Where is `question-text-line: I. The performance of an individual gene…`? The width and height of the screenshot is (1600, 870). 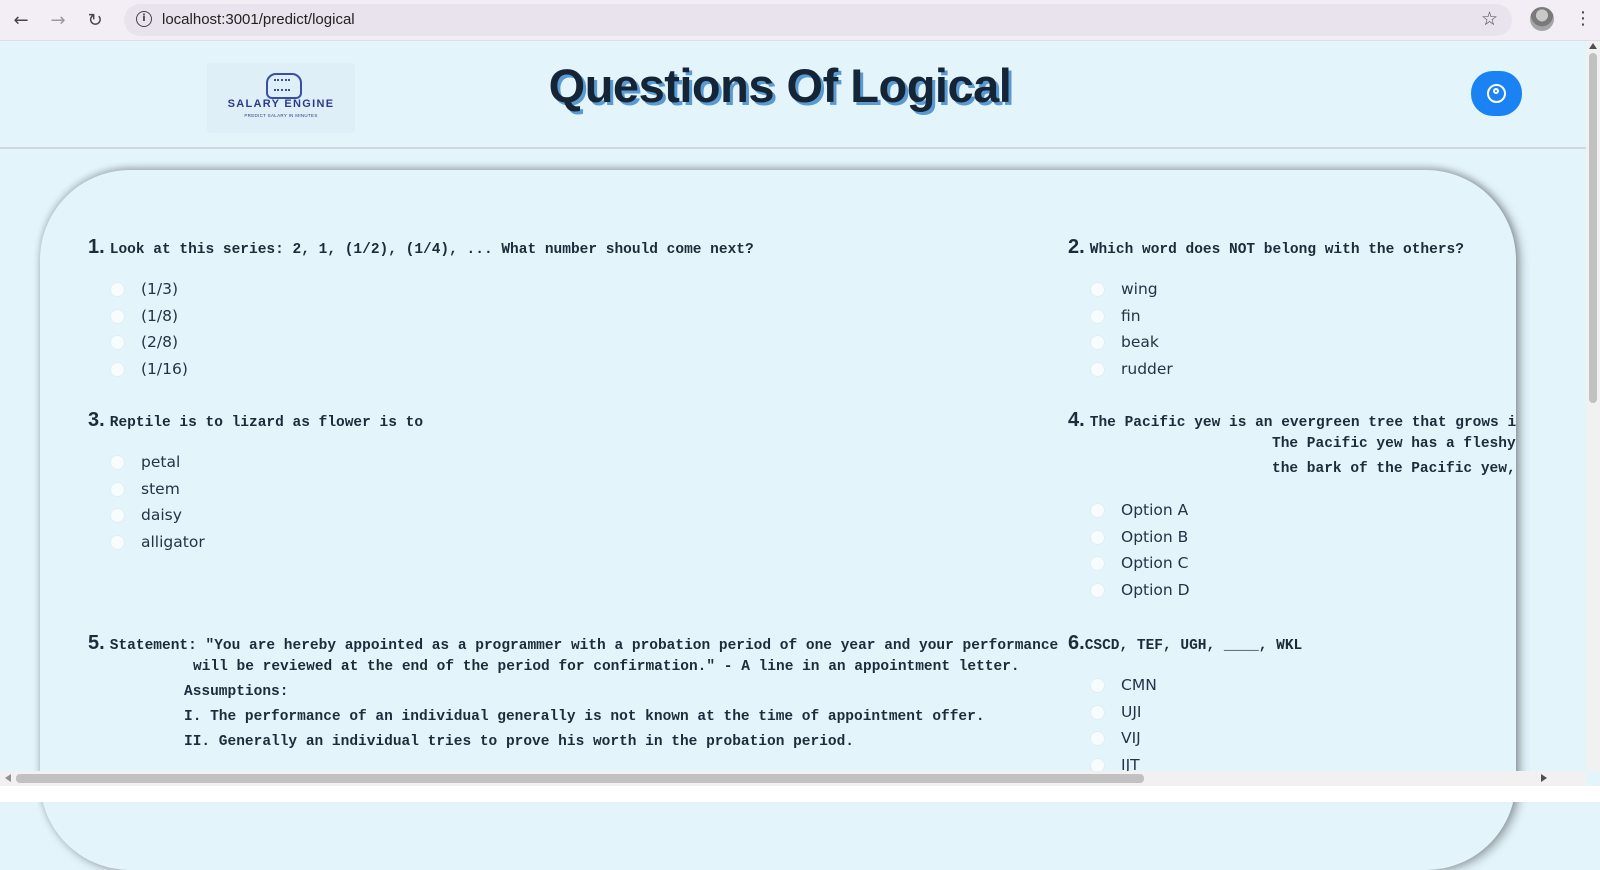
question-text-line: I. The performance of an individual gene… is located at coordinates (584, 717).